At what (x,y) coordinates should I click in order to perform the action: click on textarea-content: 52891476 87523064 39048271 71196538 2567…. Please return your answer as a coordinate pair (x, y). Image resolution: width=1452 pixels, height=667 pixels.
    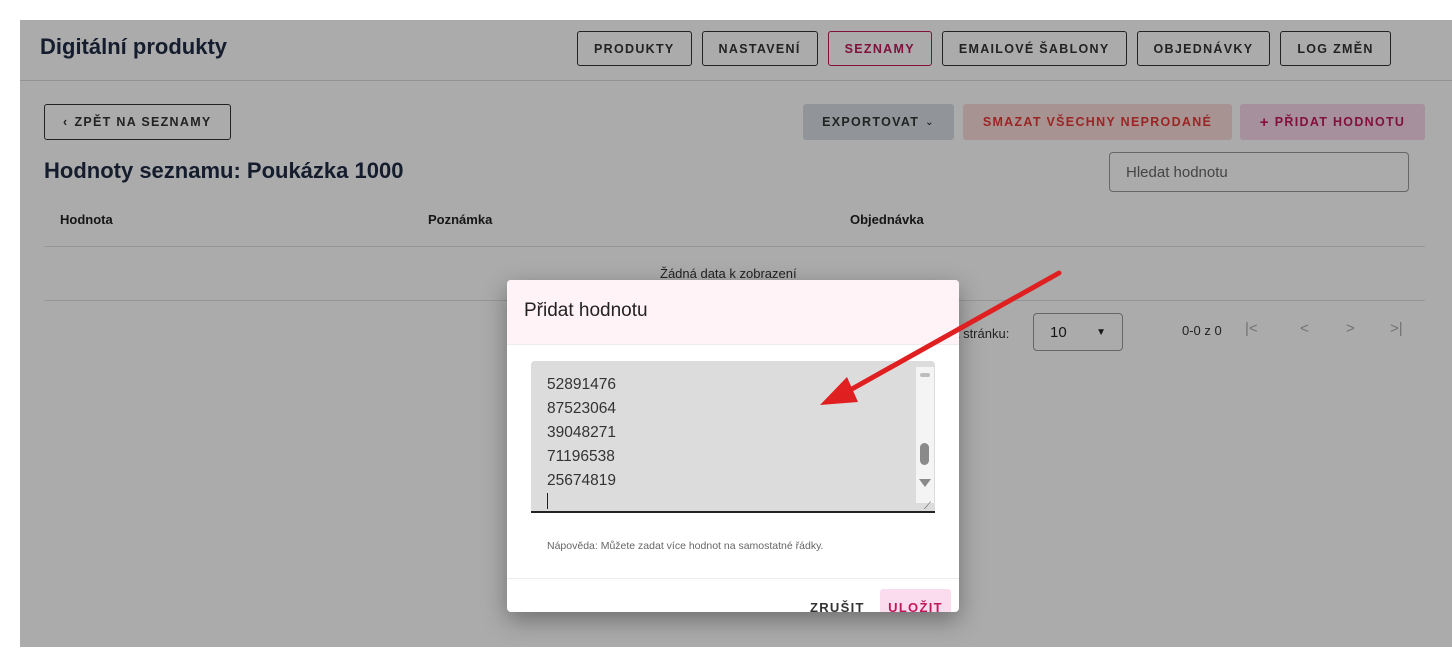
    Looking at the image, I should click on (581, 433).